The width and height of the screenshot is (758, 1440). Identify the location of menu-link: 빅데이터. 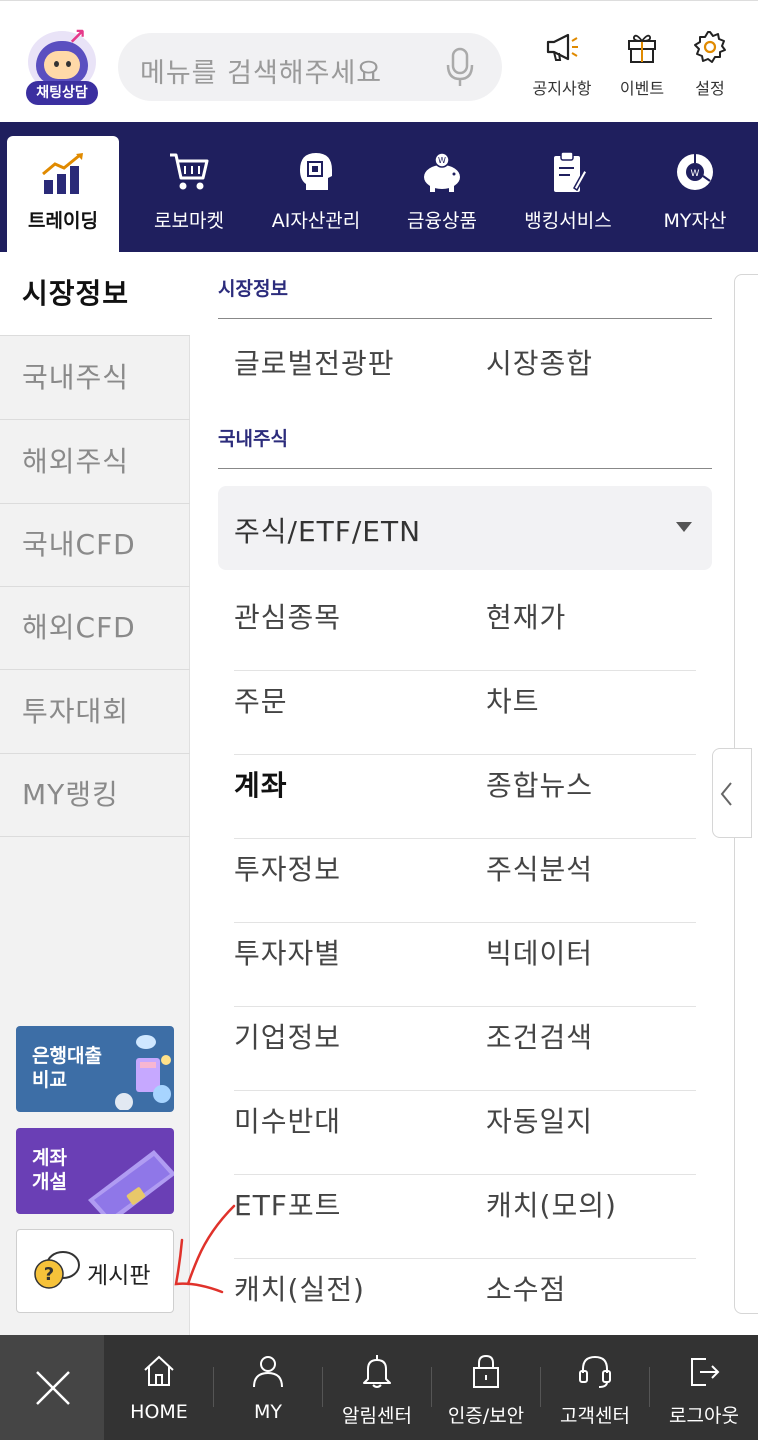
(539, 952).